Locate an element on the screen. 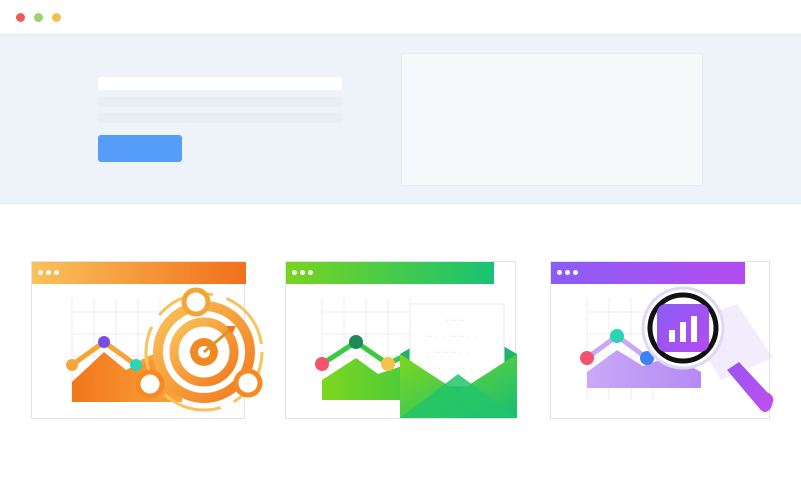 The width and height of the screenshot is (801, 503). hero-cta-button is located at coordinates (140, 148).